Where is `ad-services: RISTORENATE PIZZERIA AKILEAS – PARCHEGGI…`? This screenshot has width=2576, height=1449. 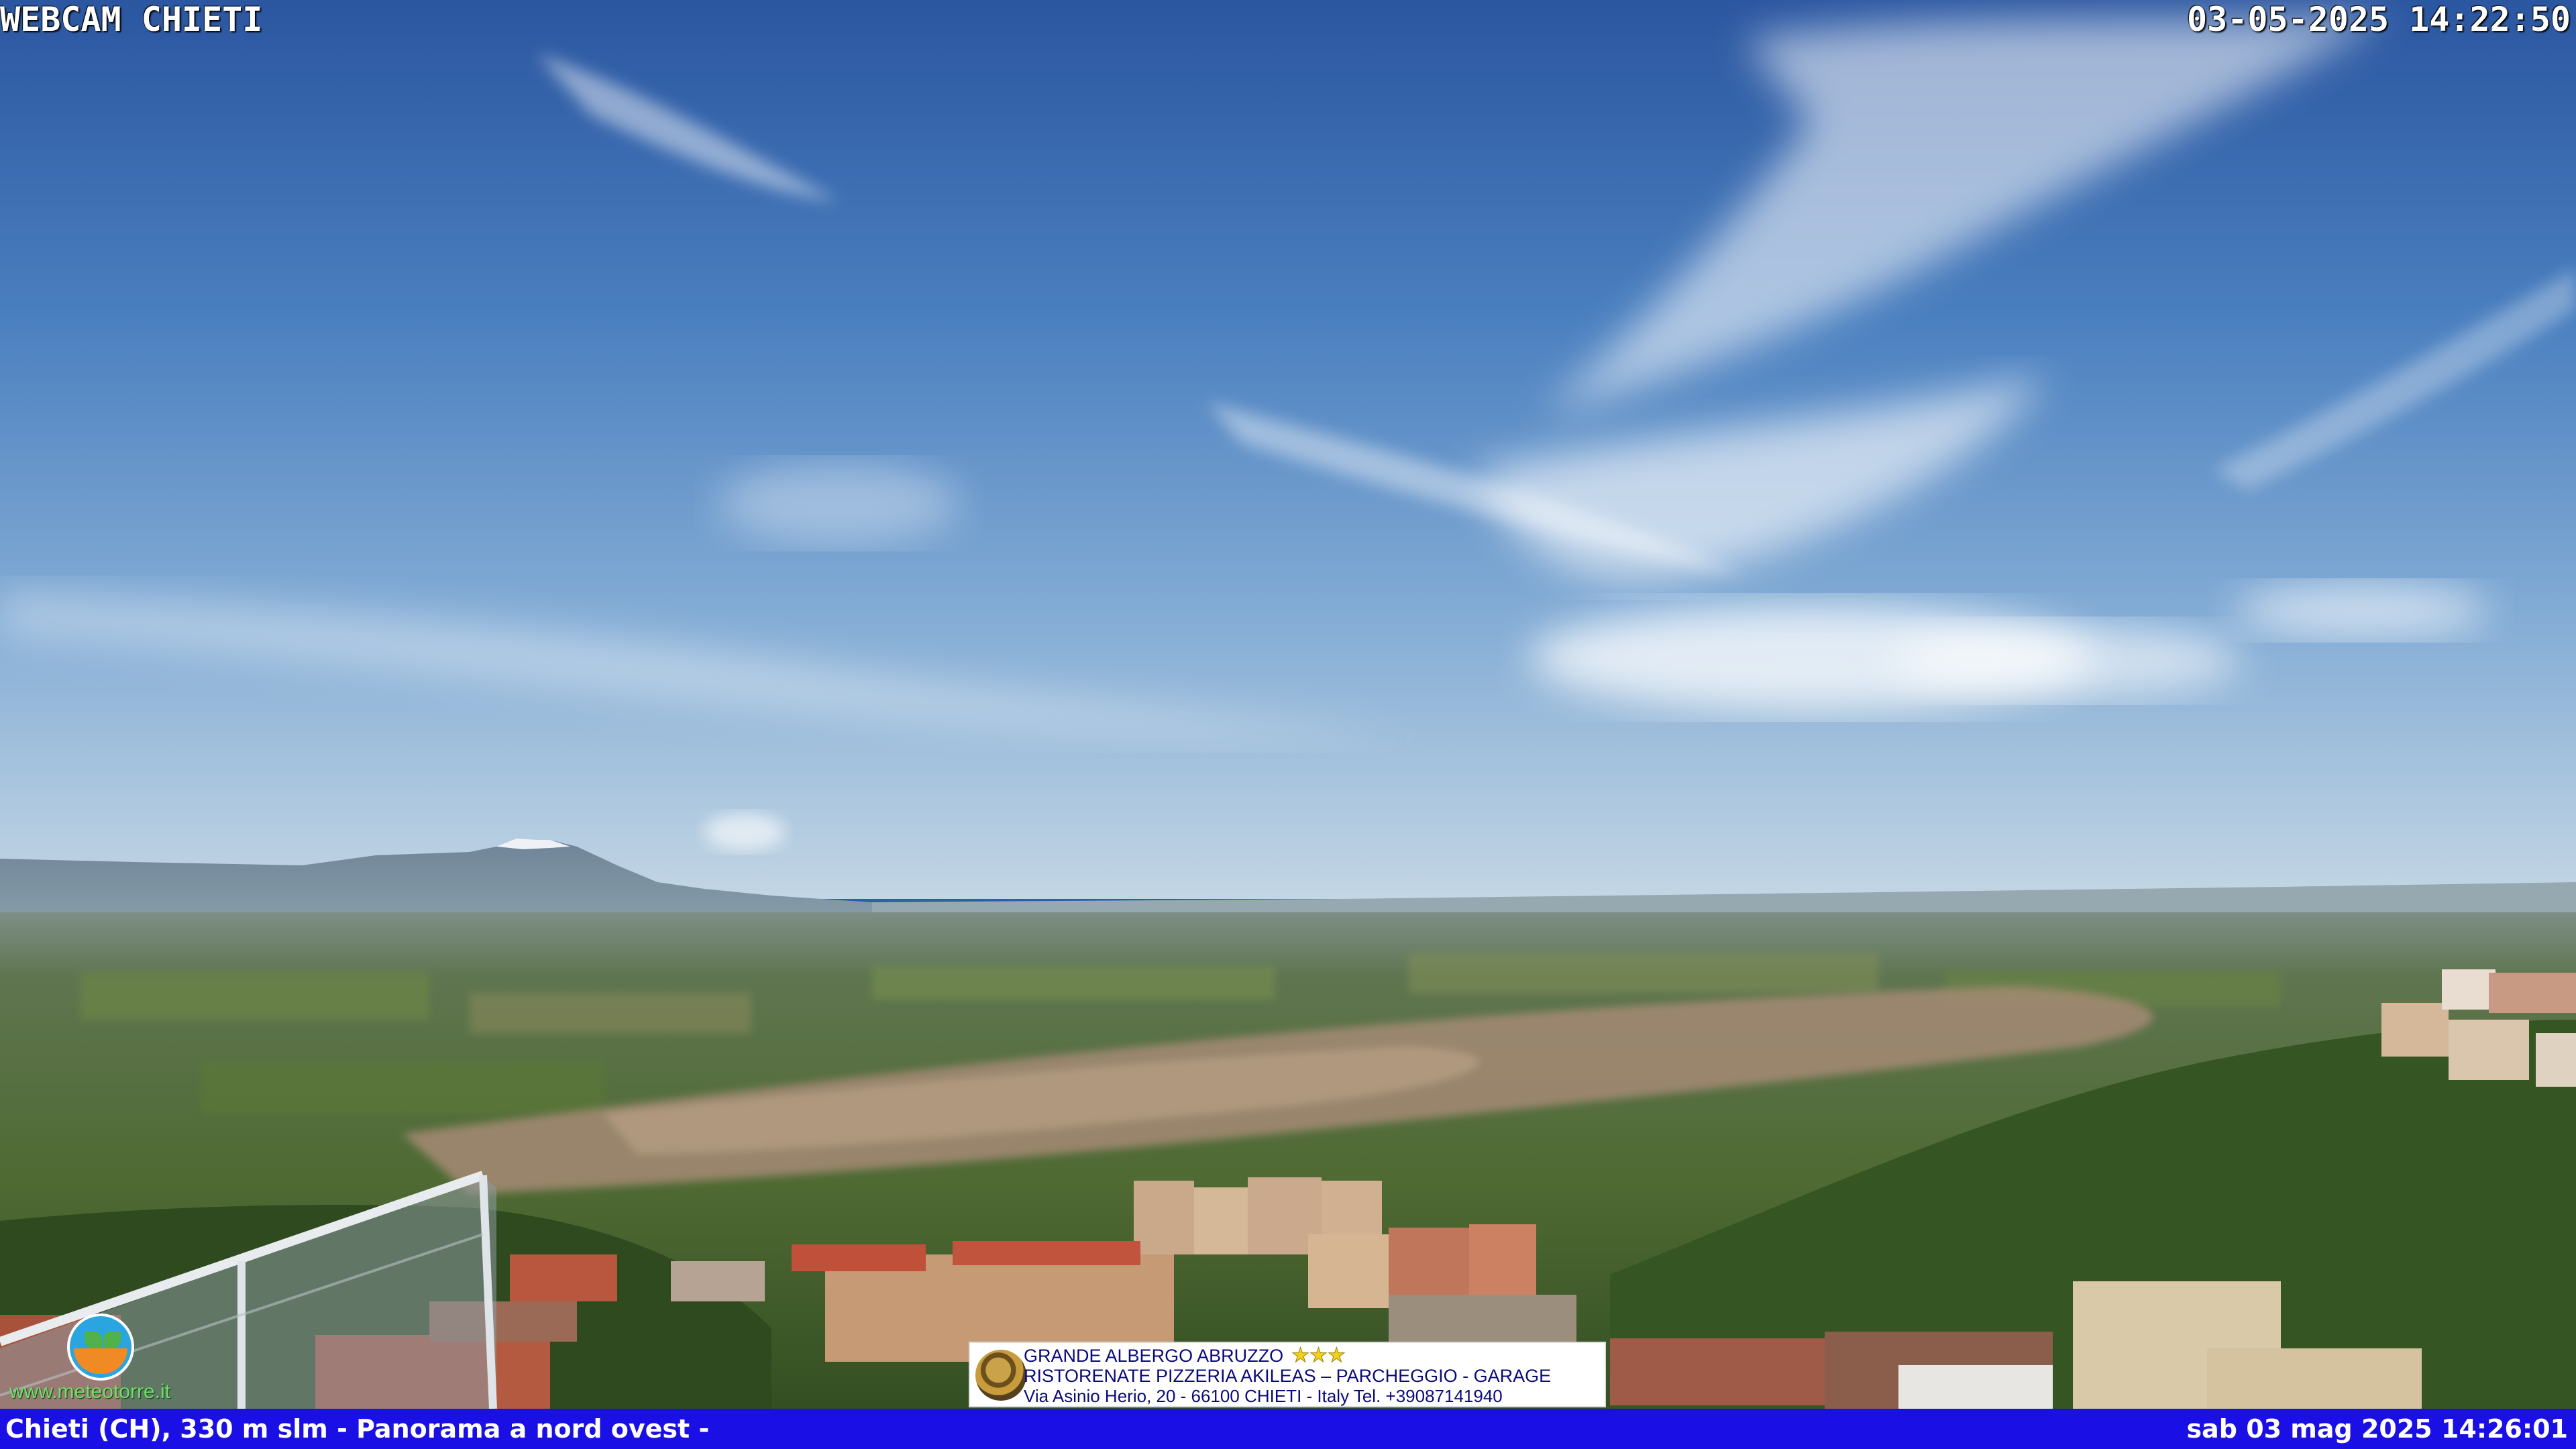
ad-services: RISTORENATE PIZZERIA AKILEAS – PARCHEGGI… is located at coordinates (1288, 1376).